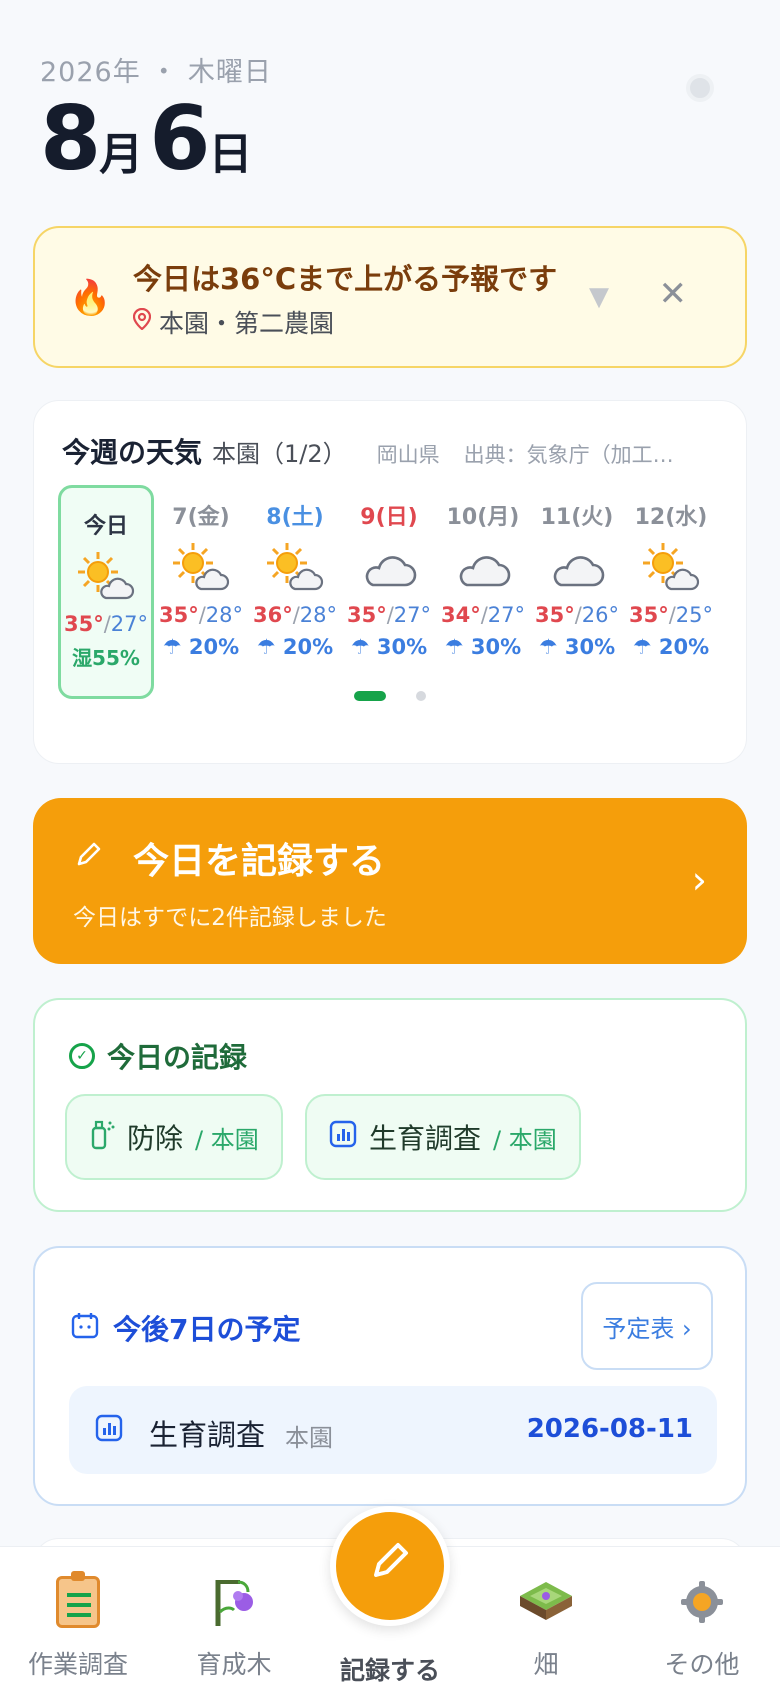 Image resolution: width=780 pixels, height=1688 pixels. I want to click on sync-status-icon, so click(700, 88).